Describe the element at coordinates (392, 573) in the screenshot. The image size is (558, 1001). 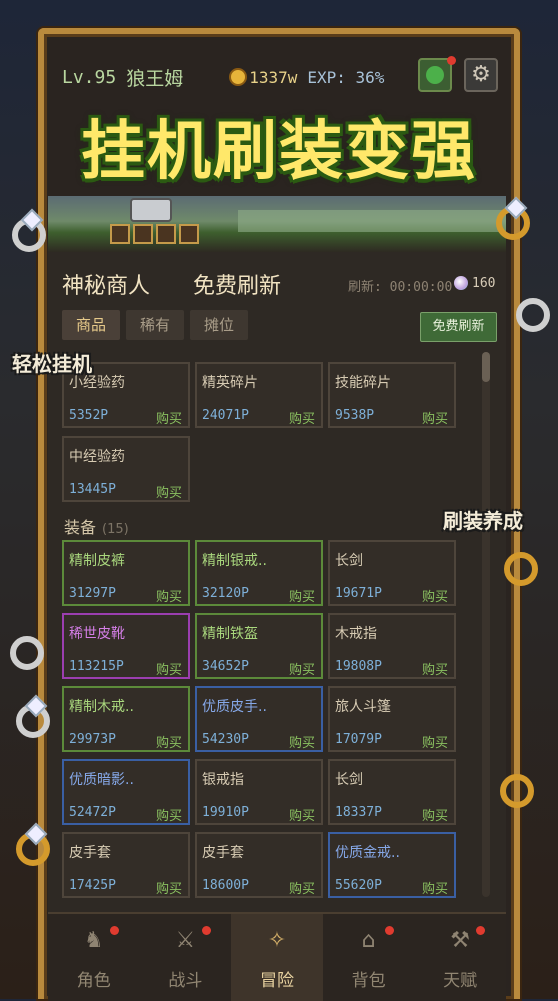
I see `shop-item-card: 长剑 19671P 购买` at that location.